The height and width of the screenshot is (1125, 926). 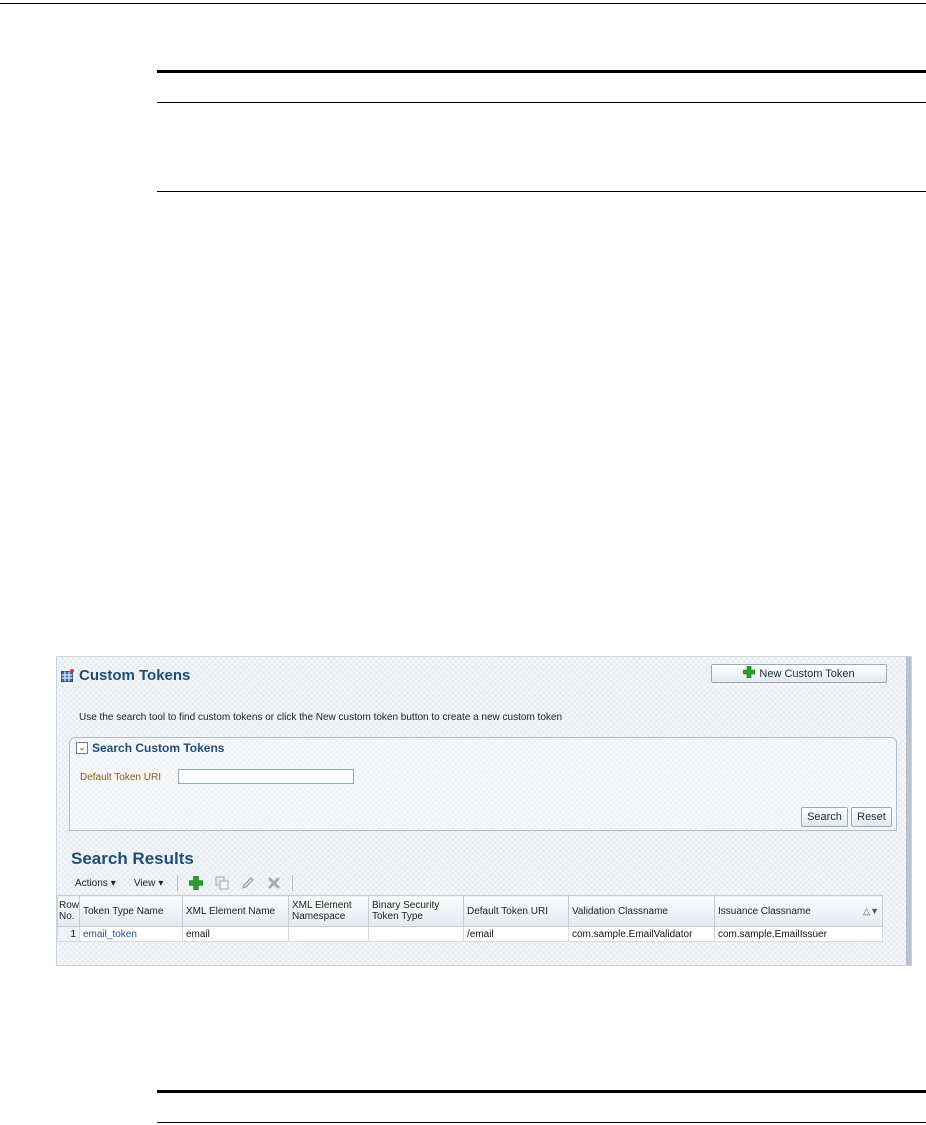 What do you see at coordinates (799, 673) in the screenshot?
I see `new-custom-token-button: New Custom Token` at bounding box center [799, 673].